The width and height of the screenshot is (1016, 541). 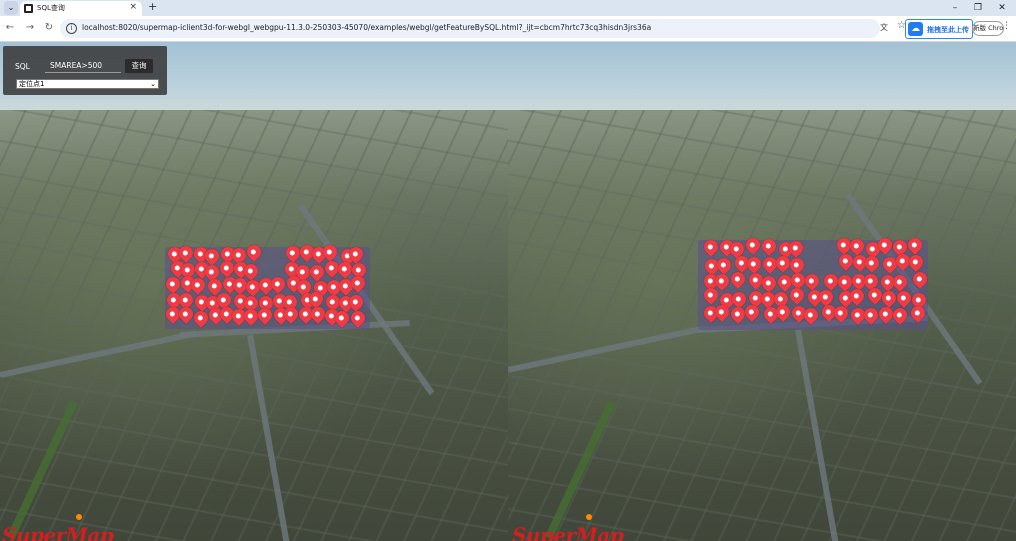 What do you see at coordinates (30, 28) in the screenshot?
I see `forward-arrow-icon: →` at bounding box center [30, 28].